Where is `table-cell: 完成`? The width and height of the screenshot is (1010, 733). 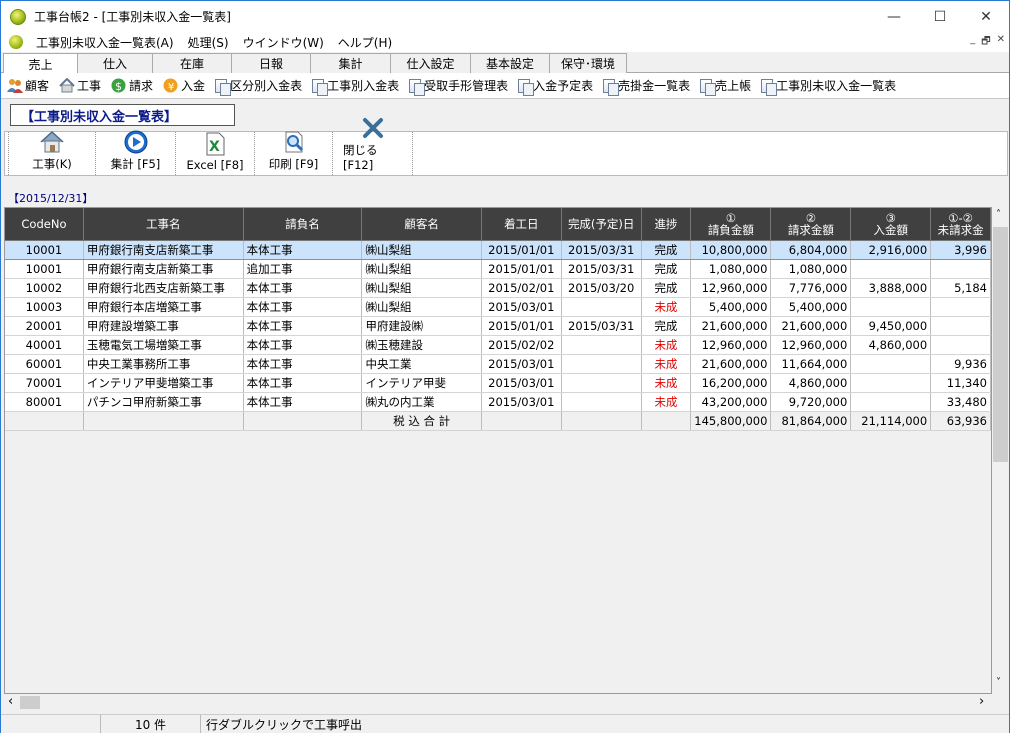
table-cell: 完成 is located at coordinates (666, 269).